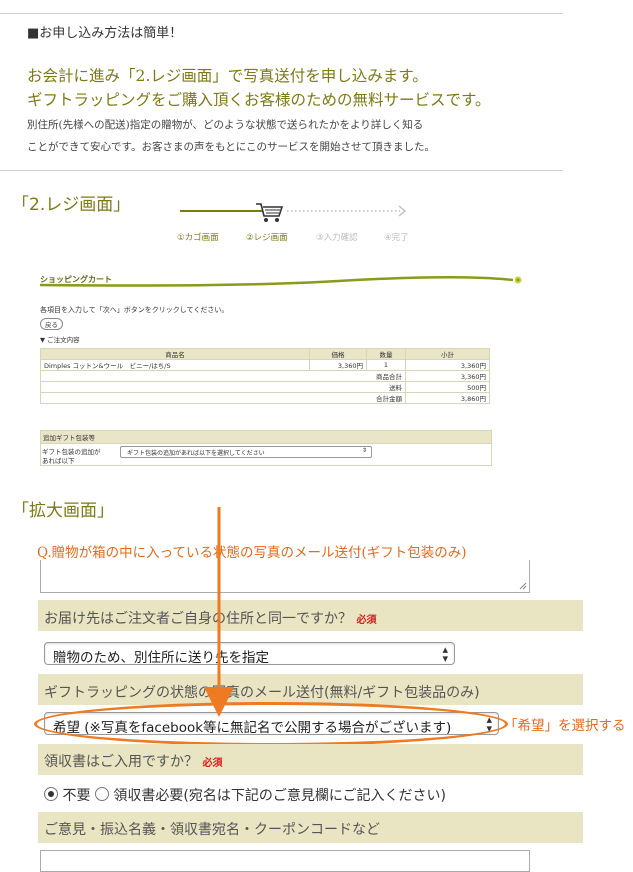 The width and height of the screenshot is (633, 872). I want to click on radio-not-needed-label: 不要, so click(76, 796).